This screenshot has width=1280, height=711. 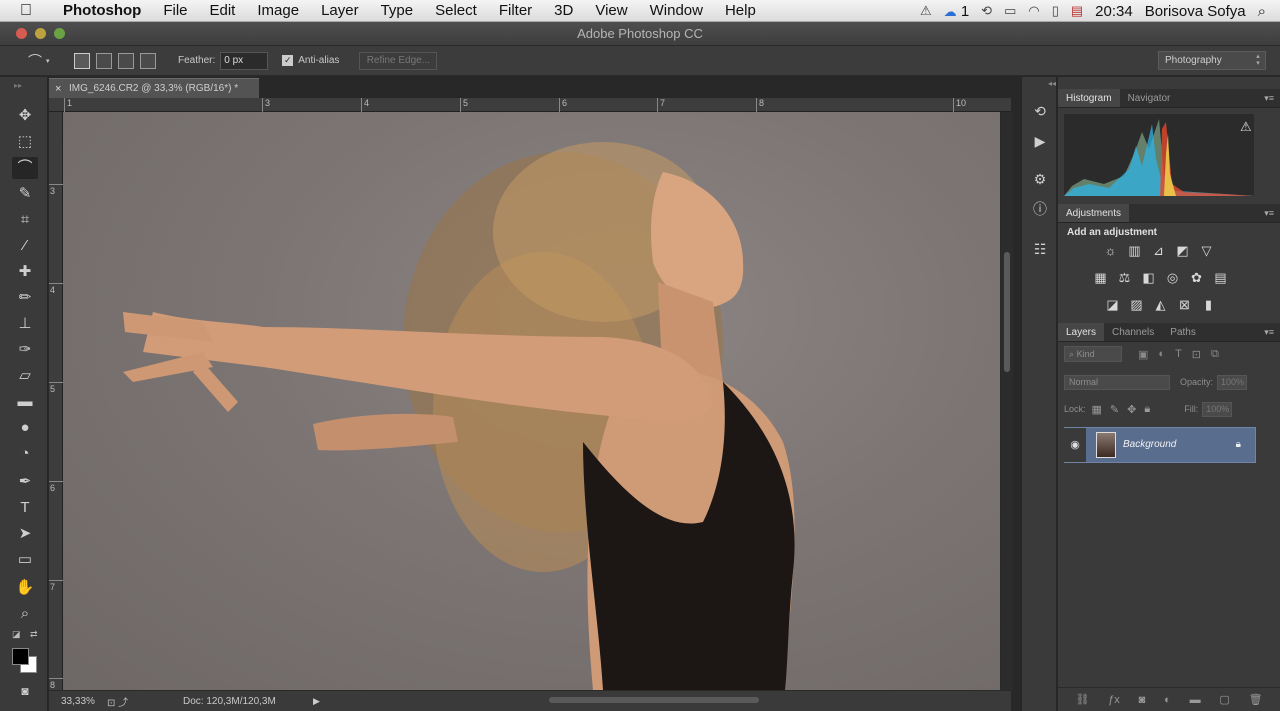 I want to click on menu-help: Help, so click(x=740, y=11).